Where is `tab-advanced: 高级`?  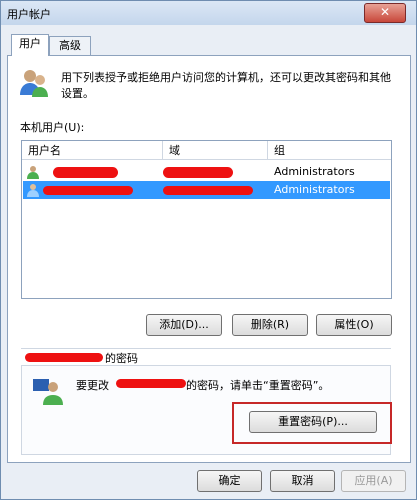
tab-advanced: 高级 is located at coordinates (70, 46).